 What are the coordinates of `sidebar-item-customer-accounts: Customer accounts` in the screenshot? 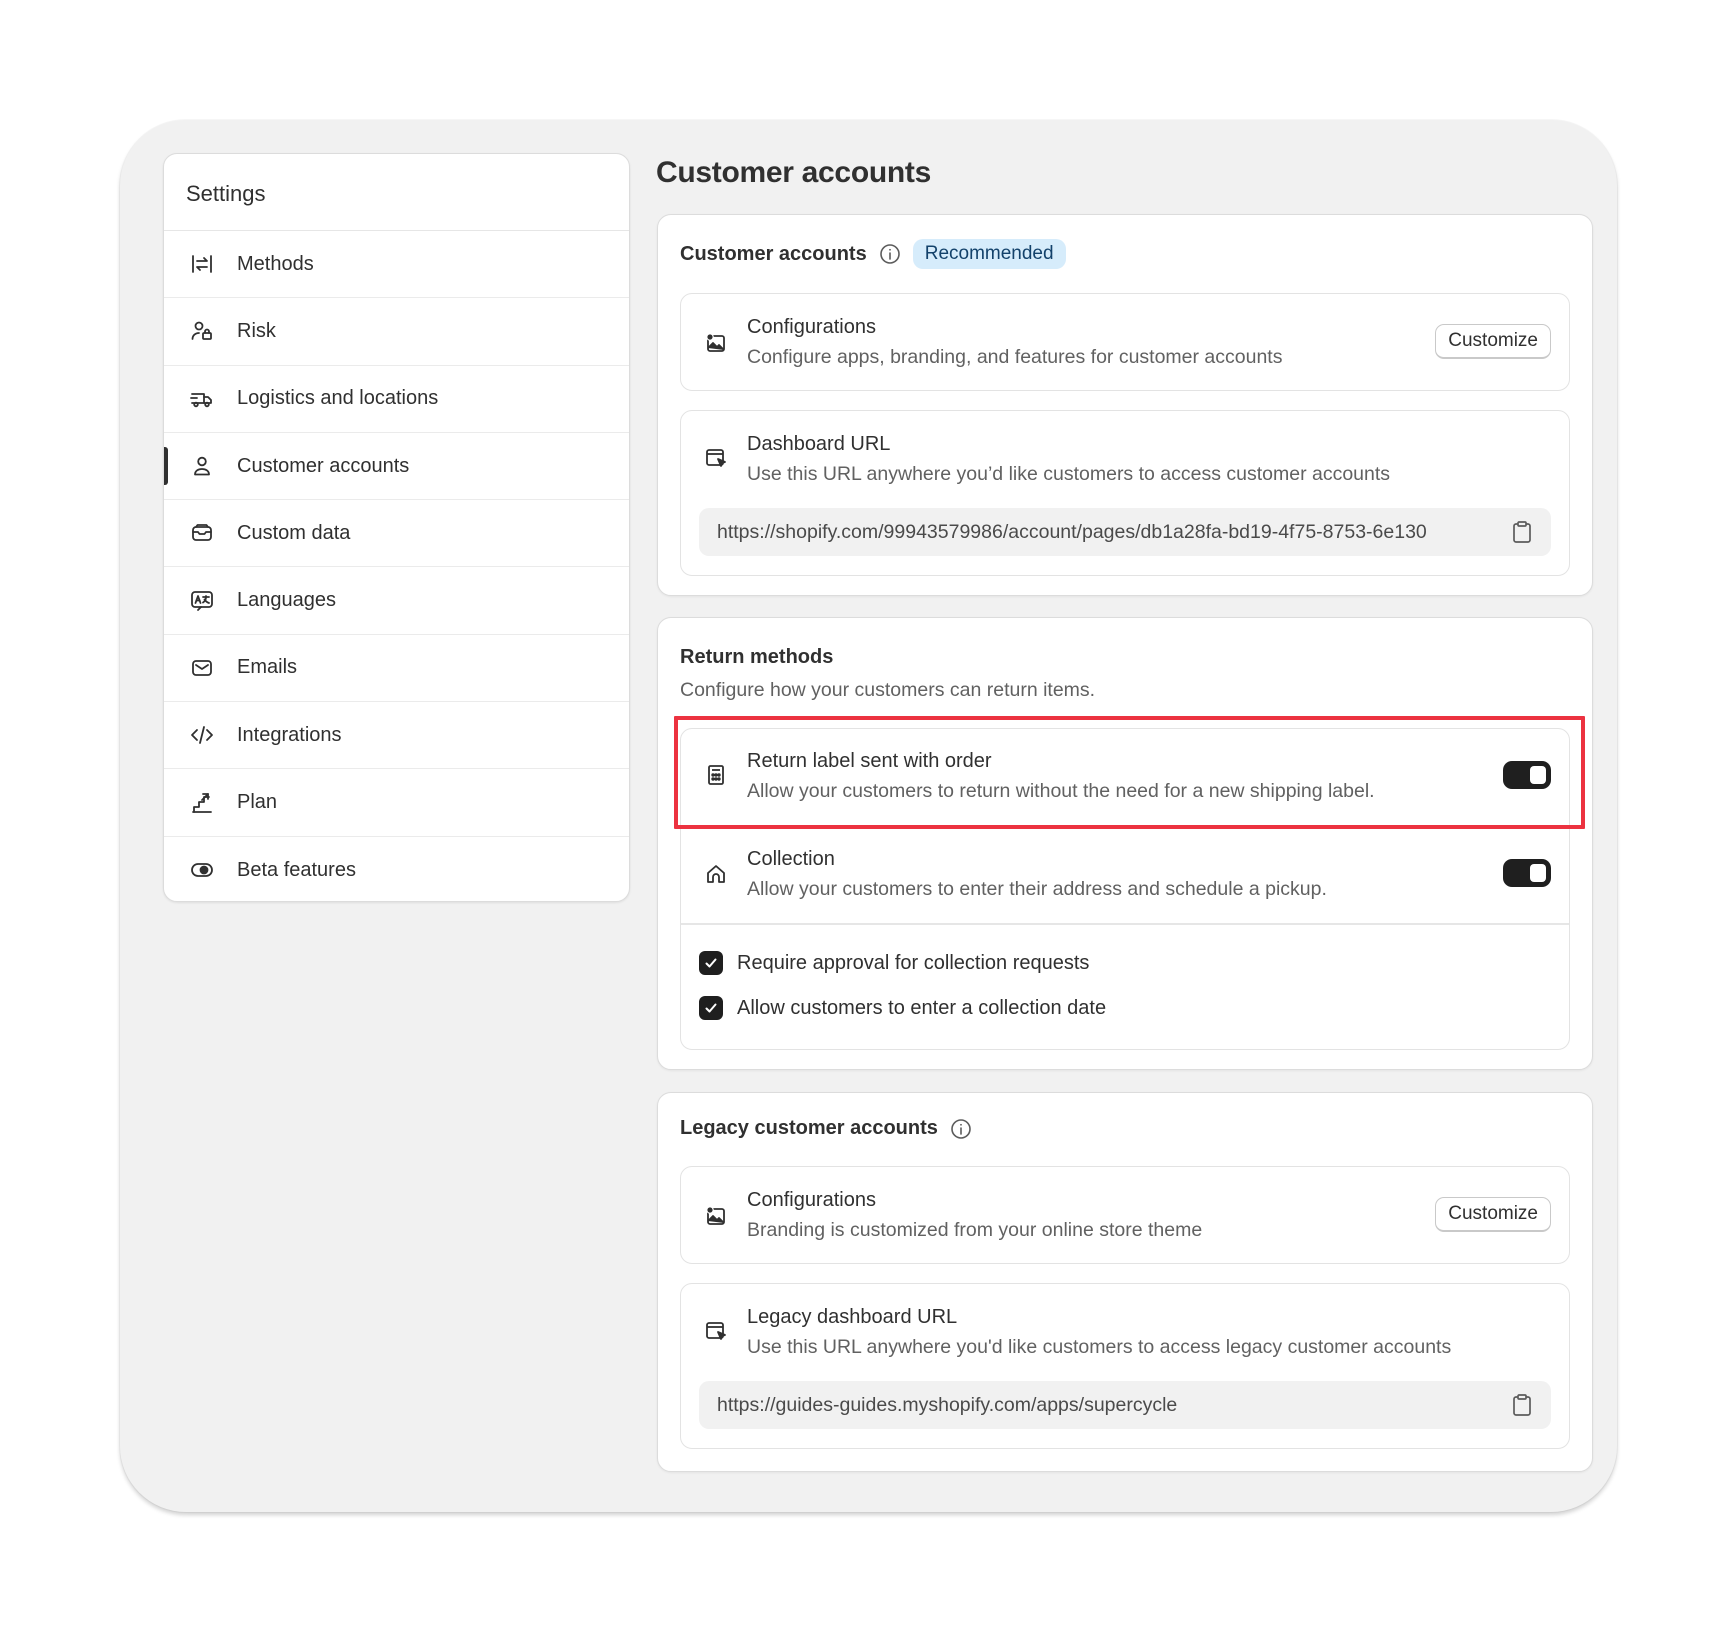 It's located at (396, 467).